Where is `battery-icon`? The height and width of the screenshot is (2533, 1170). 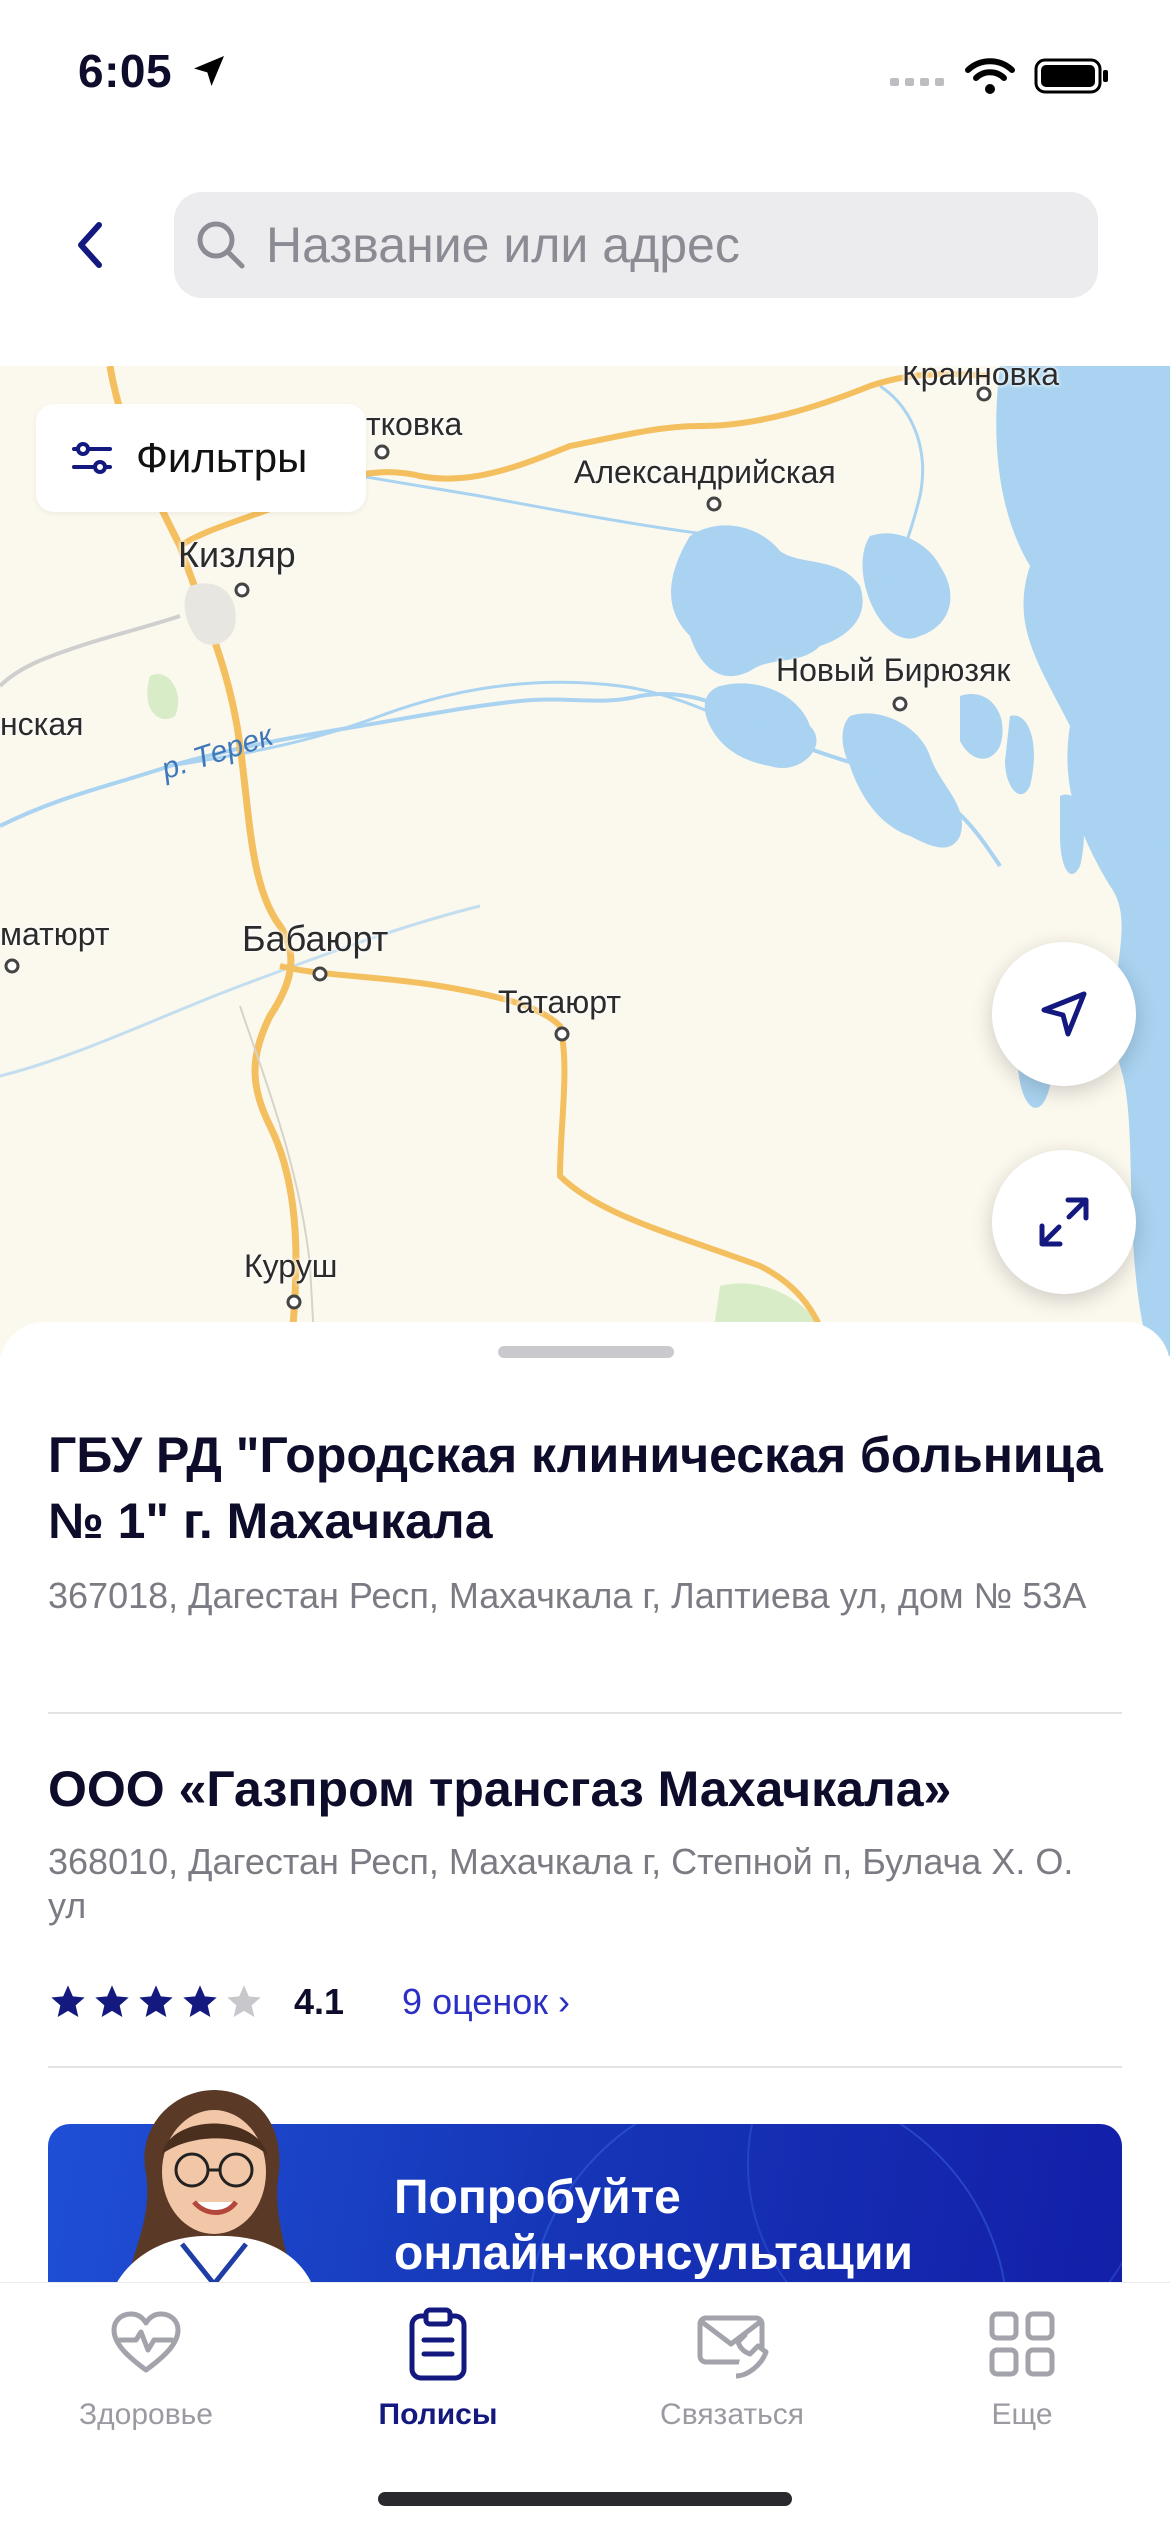
battery-icon is located at coordinates (1071, 76).